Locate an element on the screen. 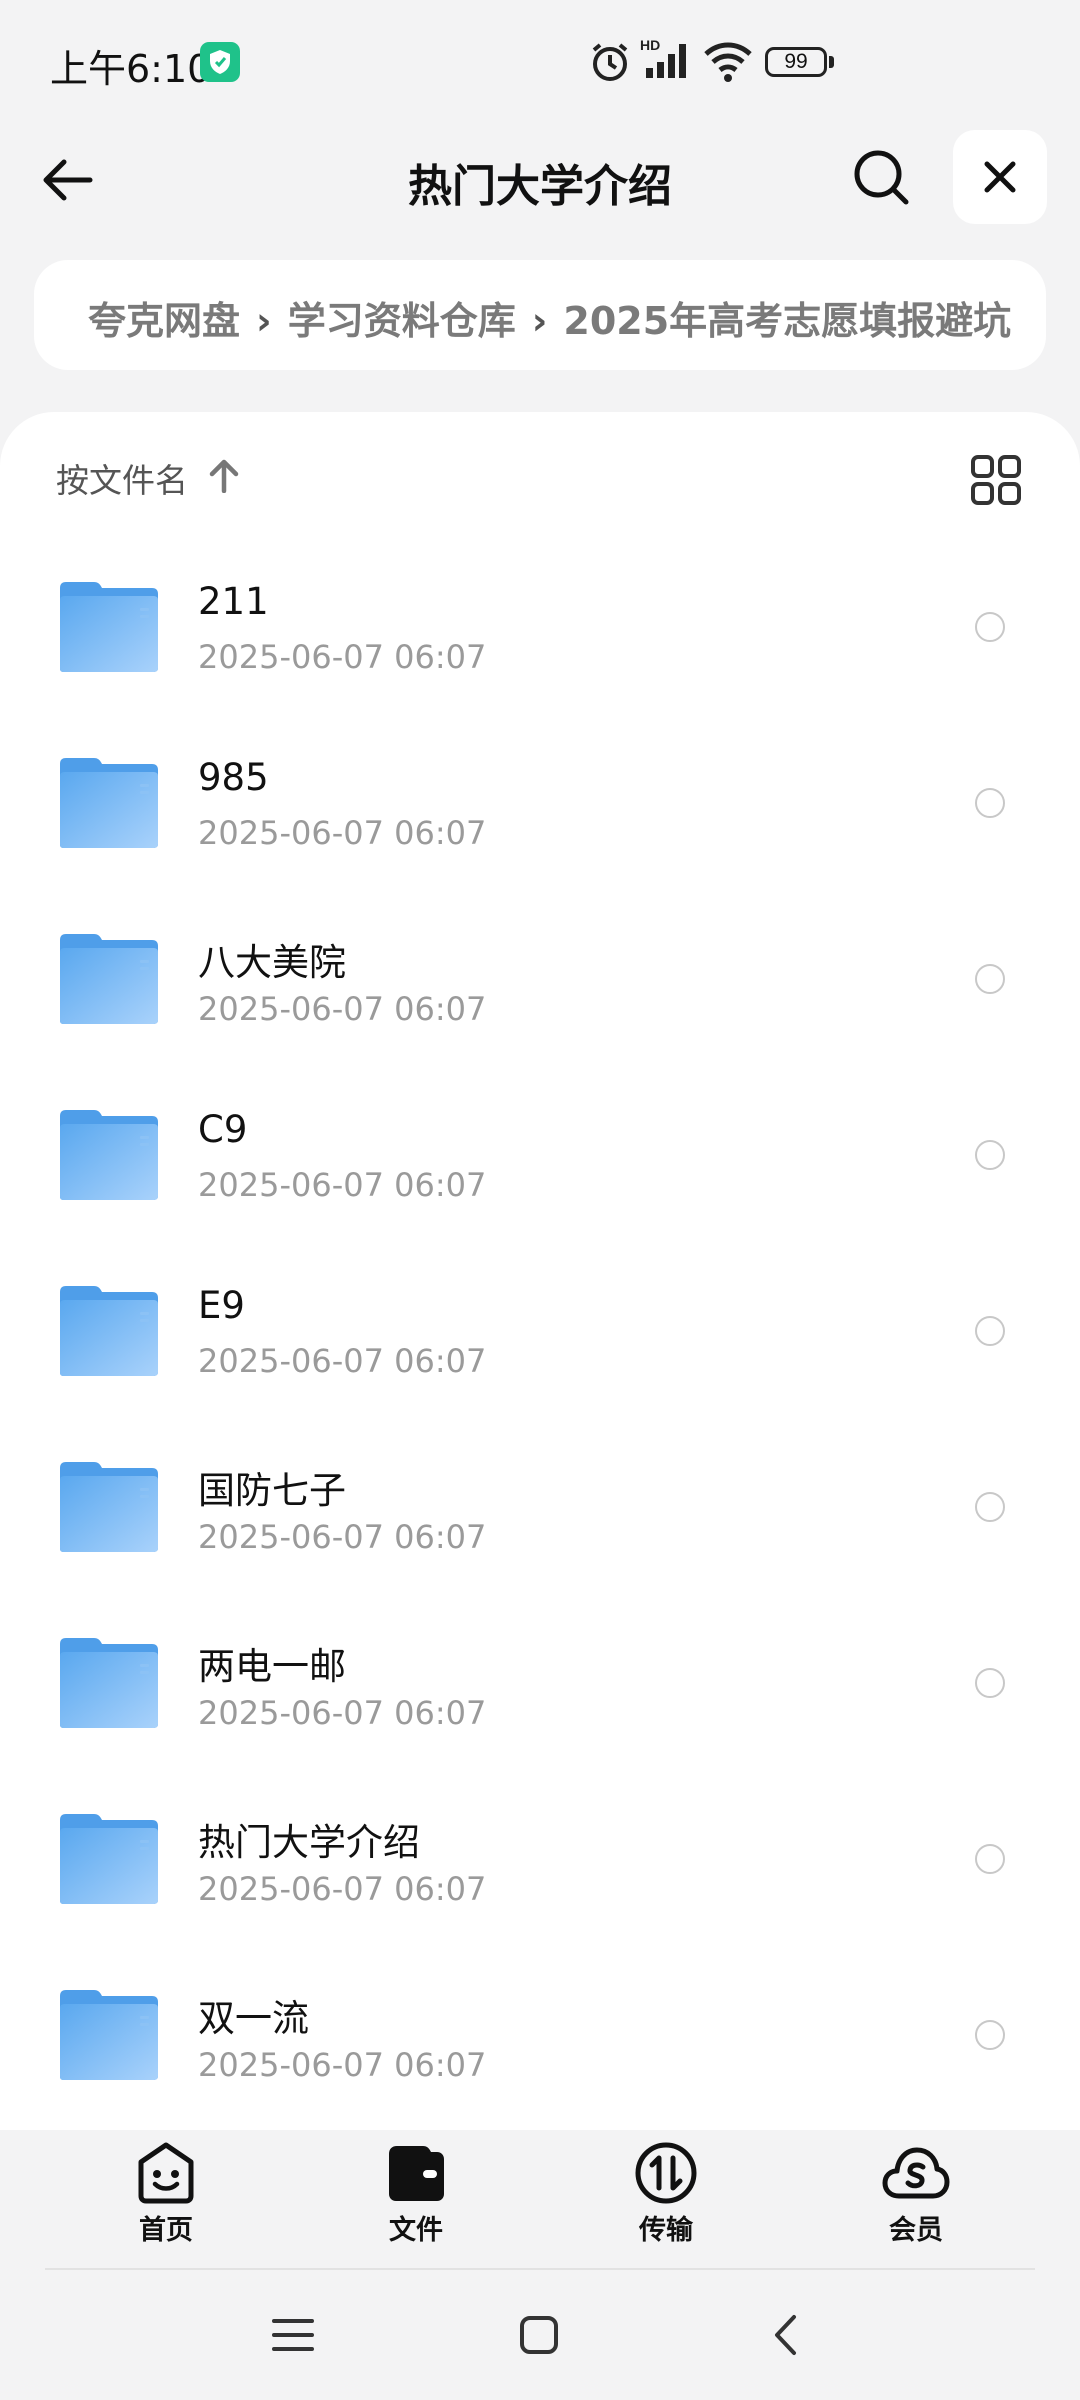  security-shield-icon is located at coordinates (220, 62).